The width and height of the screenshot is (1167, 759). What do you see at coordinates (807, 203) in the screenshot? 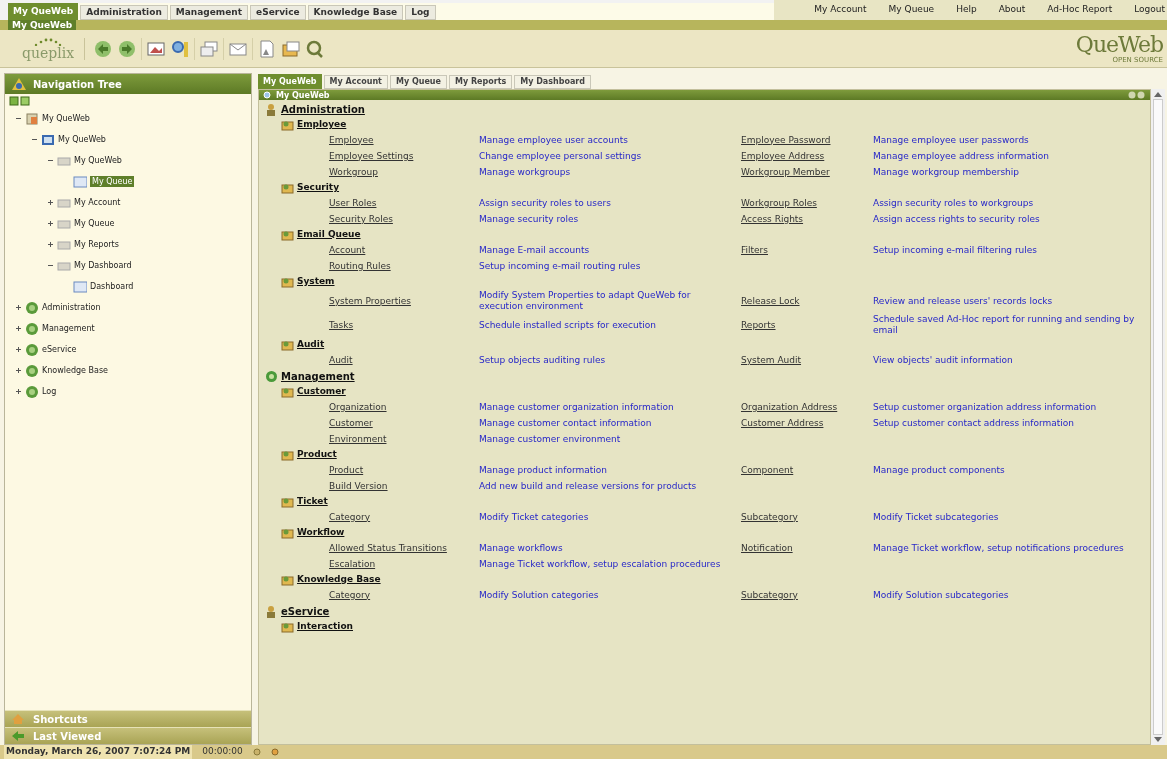
I see `item-link: Workgroup Roles` at bounding box center [807, 203].